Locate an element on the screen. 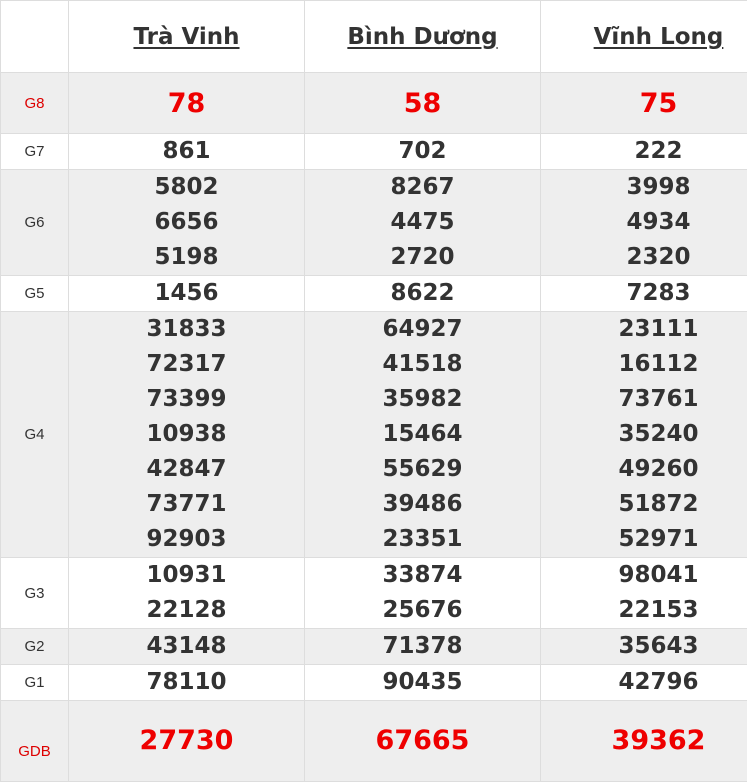  prize-number: 42796 is located at coordinates (644, 682).